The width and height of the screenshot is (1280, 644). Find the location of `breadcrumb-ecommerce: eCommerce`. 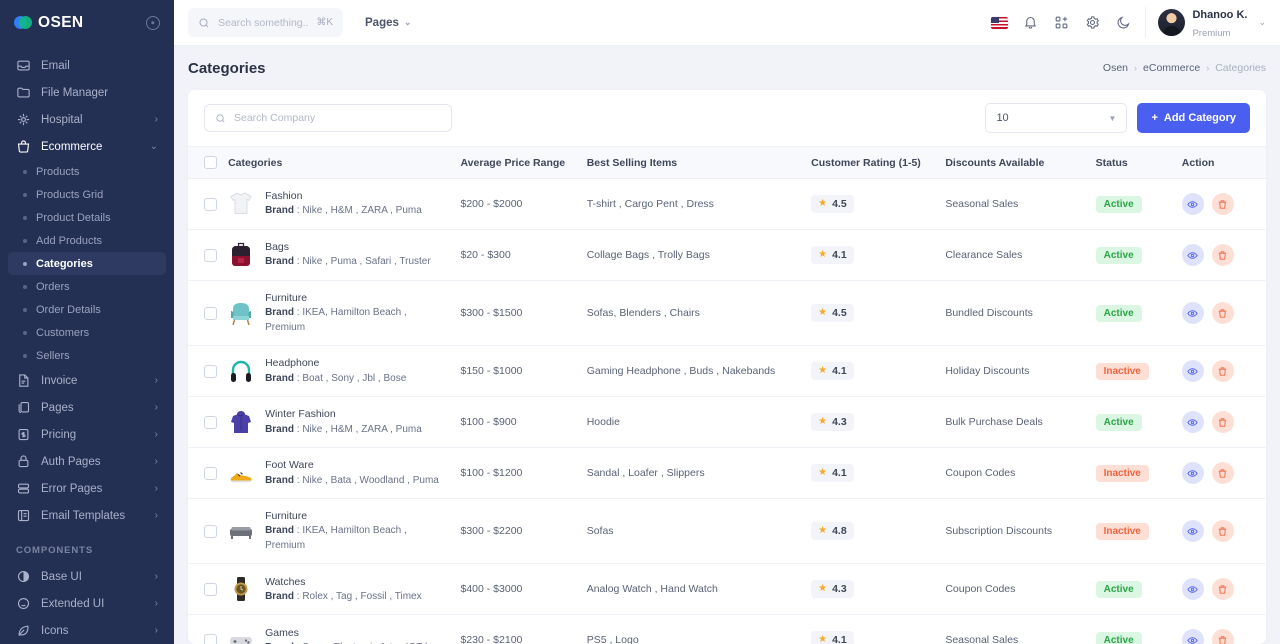

breadcrumb-ecommerce: eCommerce is located at coordinates (1171, 68).